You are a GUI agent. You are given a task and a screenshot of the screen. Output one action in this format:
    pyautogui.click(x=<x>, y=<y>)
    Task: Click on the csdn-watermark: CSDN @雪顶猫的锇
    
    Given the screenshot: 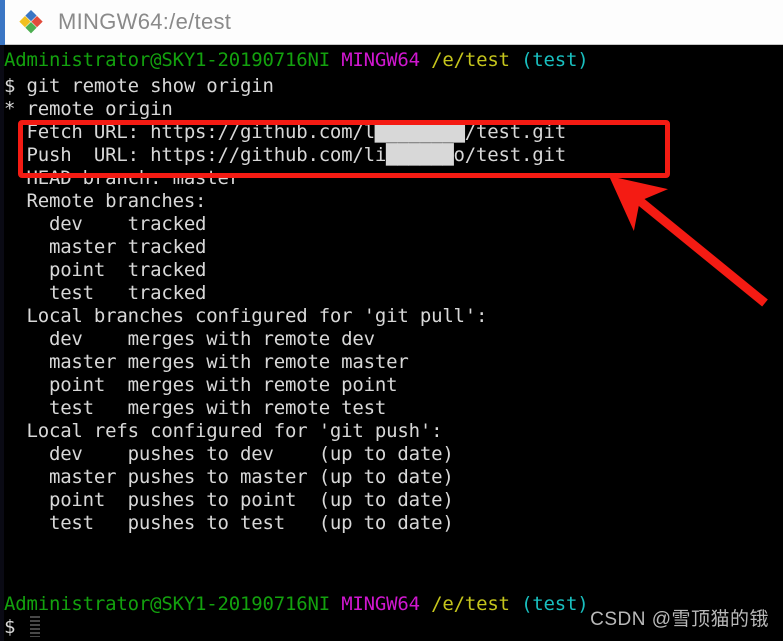 What is the action you would take?
    pyautogui.click(x=679, y=619)
    